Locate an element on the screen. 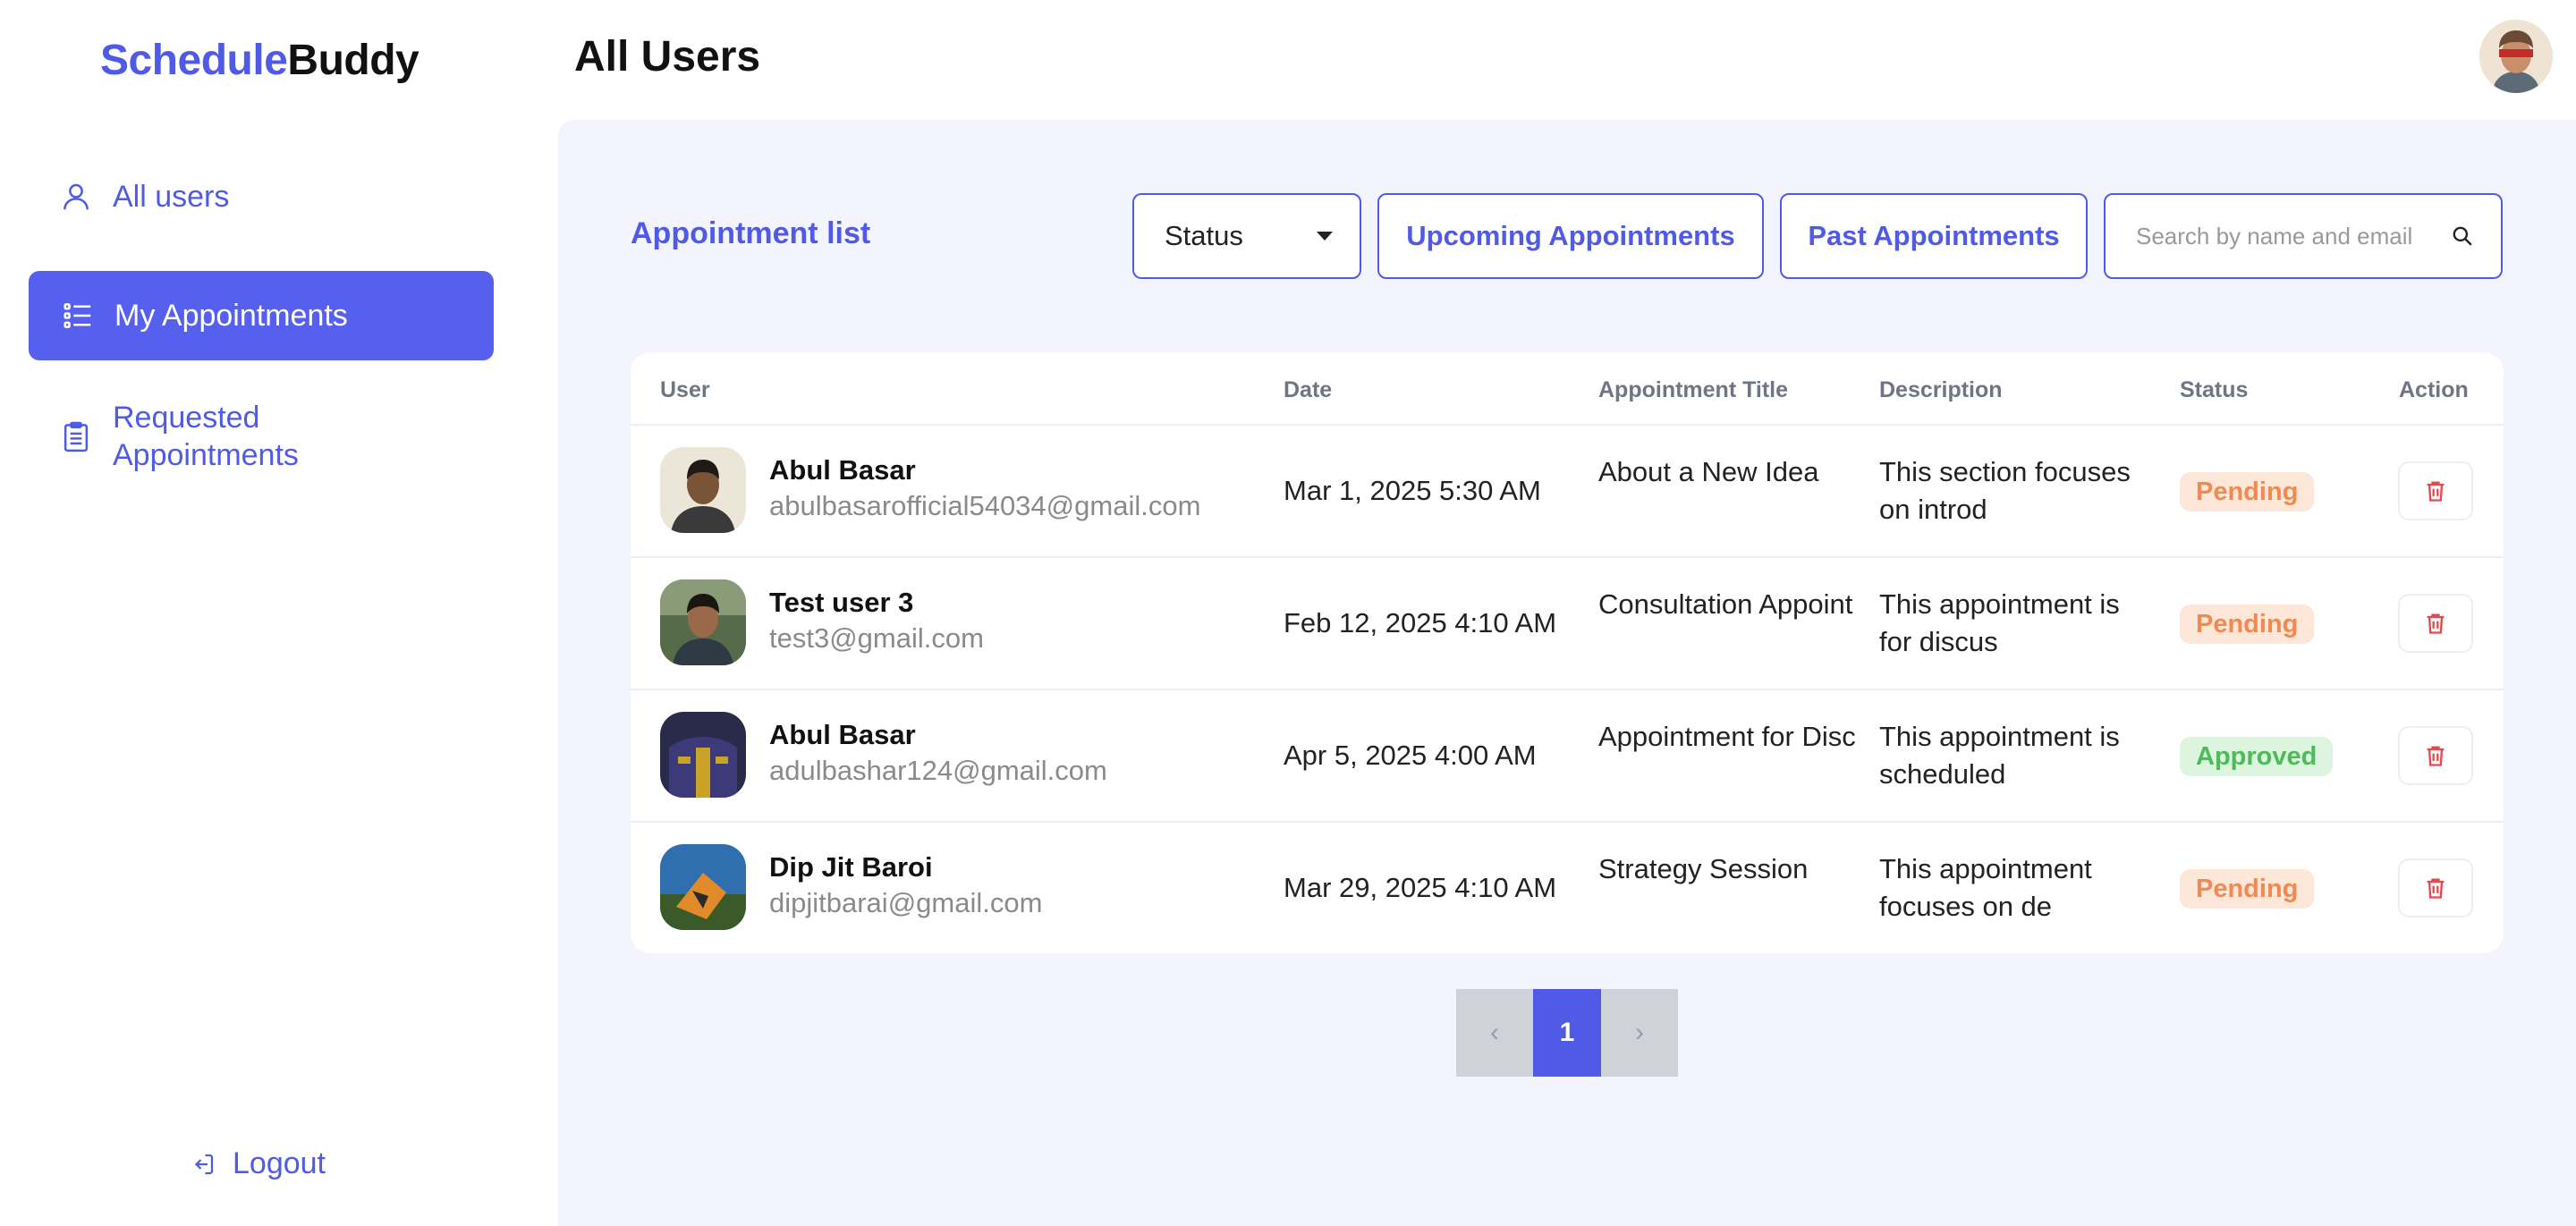 Image resolution: width=2576 pixels, height=1226 pixels. appointment-description: This appointment is for discus is located at coordinates (1999, 622).